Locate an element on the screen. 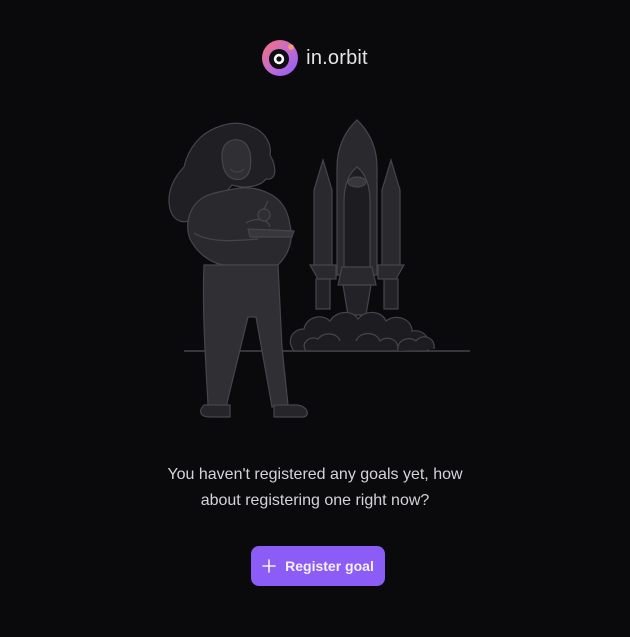  brand-name: in.orbit is located at coordinates (337, 57).